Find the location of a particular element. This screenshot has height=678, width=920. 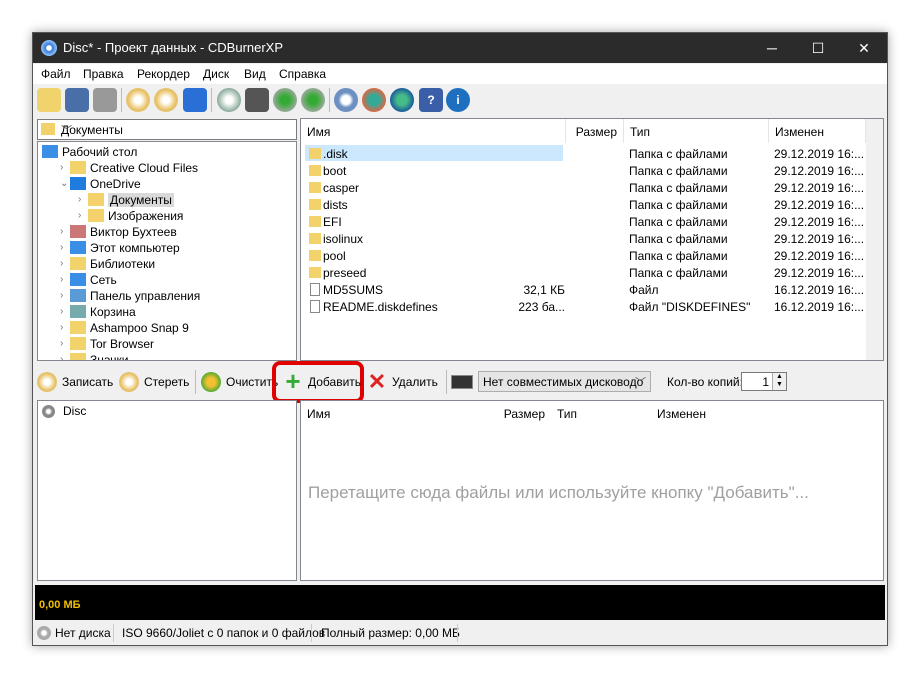

project-tree: Disc is located at coordinates (167, 490).